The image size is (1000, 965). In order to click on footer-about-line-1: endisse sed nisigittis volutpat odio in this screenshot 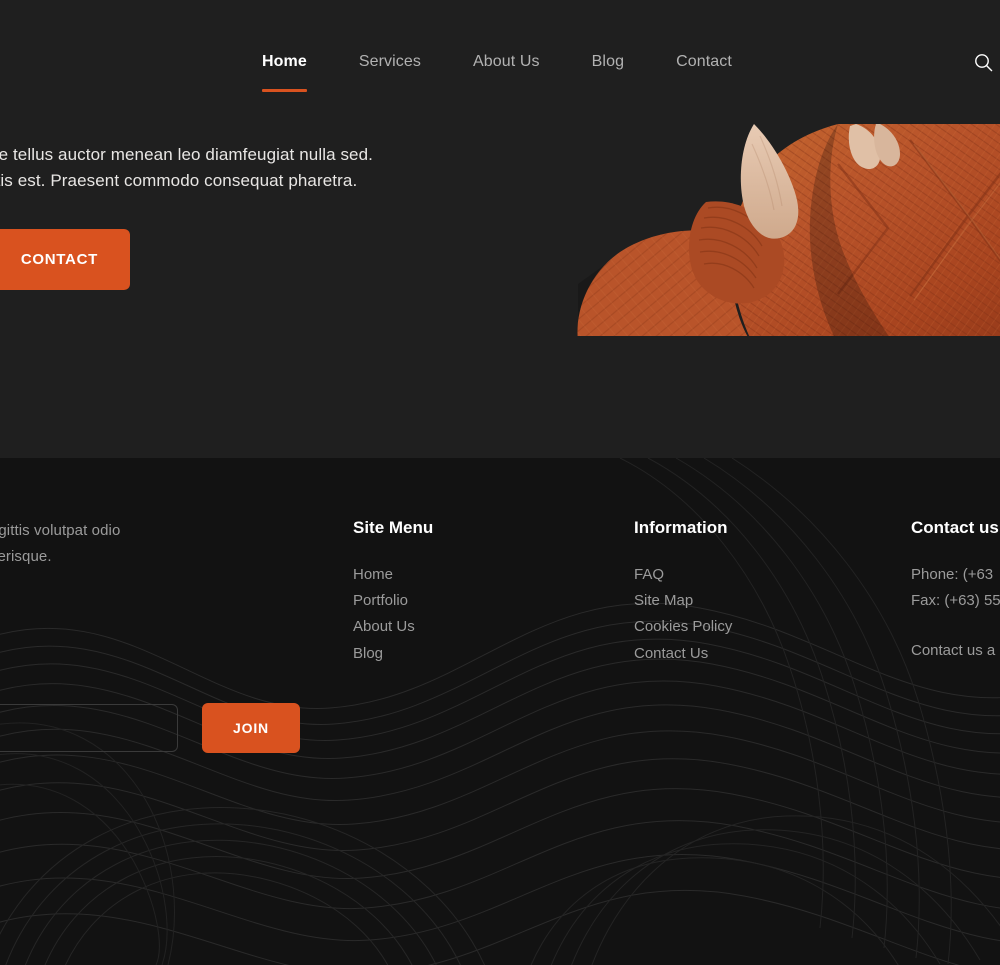, I will do `click(60, 530)`.